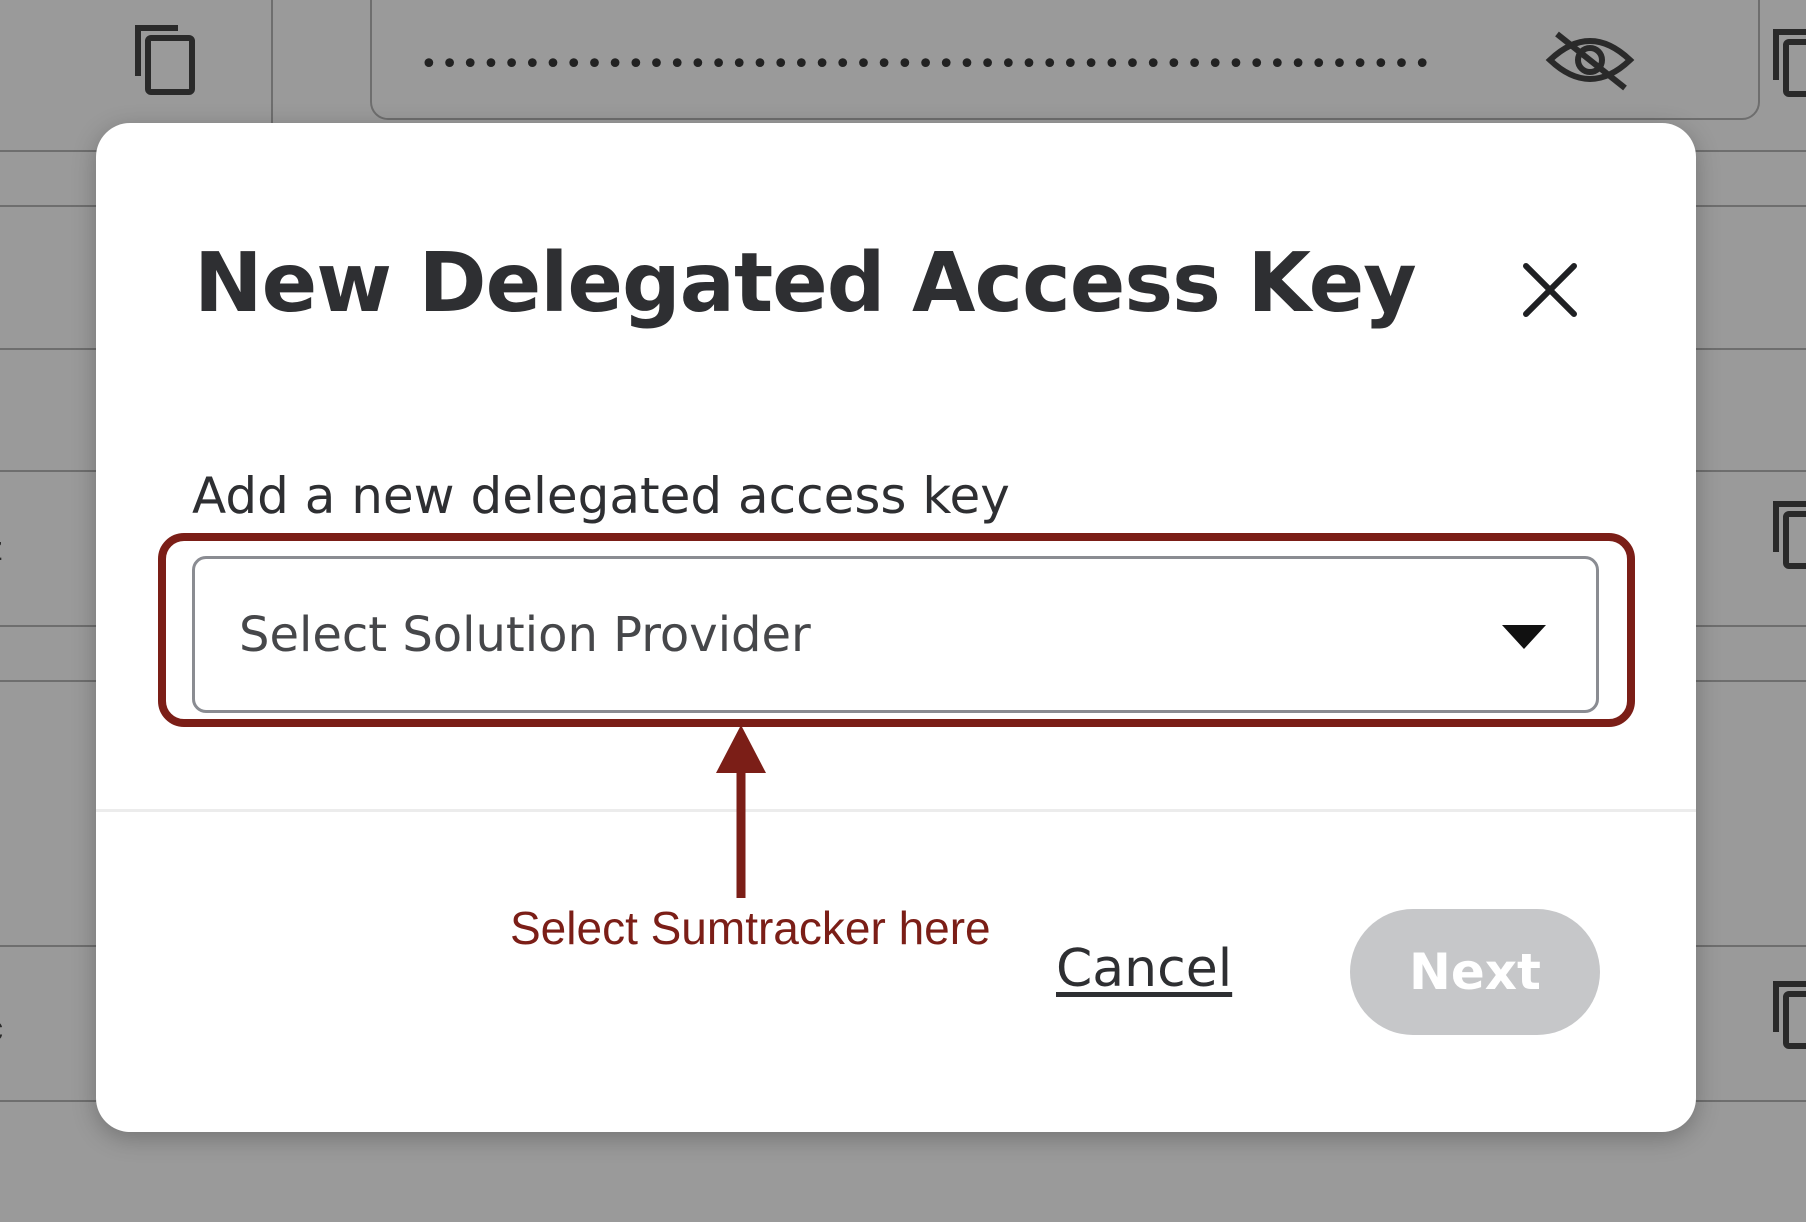 Image resolution: width=1806 pixels, height=1222 pixels. Describe the element at coordinates (1, 549) in the screenshot. I see `bg-text-fragment: z` at that location.